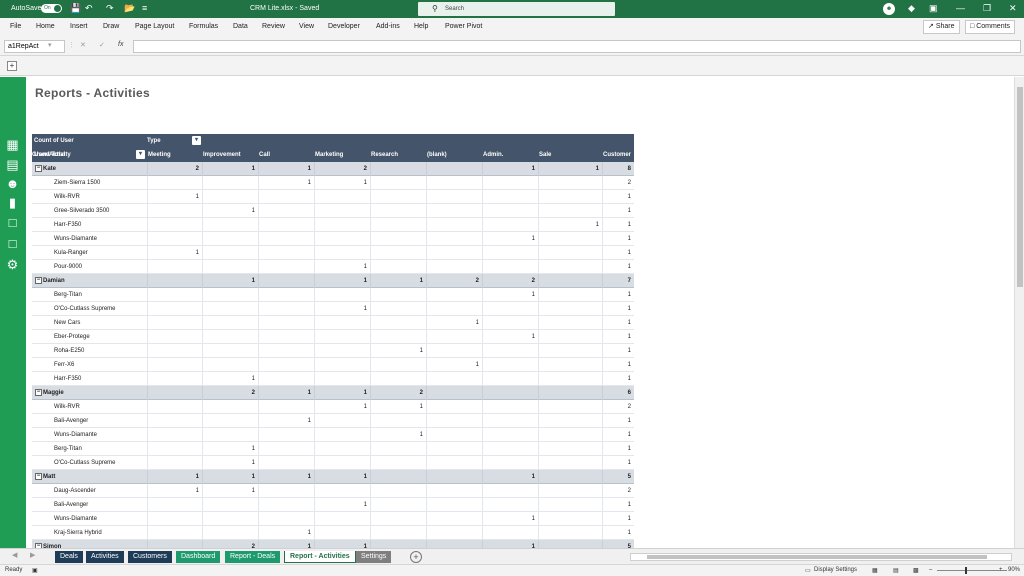 This screenshot has height=576, width=1024. Describe the element at coordinates (150, 557) in the screenshot. I see `tab-customers: Customers` at that location.